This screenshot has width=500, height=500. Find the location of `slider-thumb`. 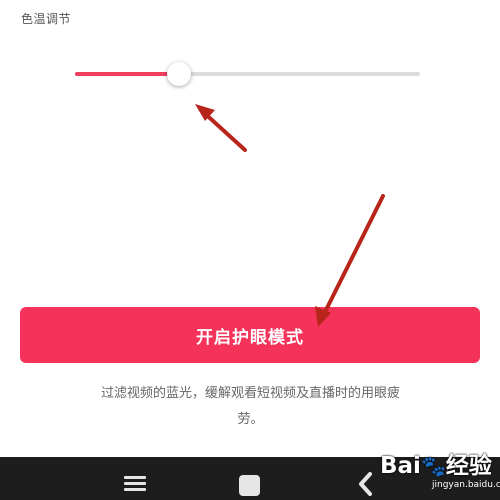

slider-thumb is located at coordinates (178, 74).